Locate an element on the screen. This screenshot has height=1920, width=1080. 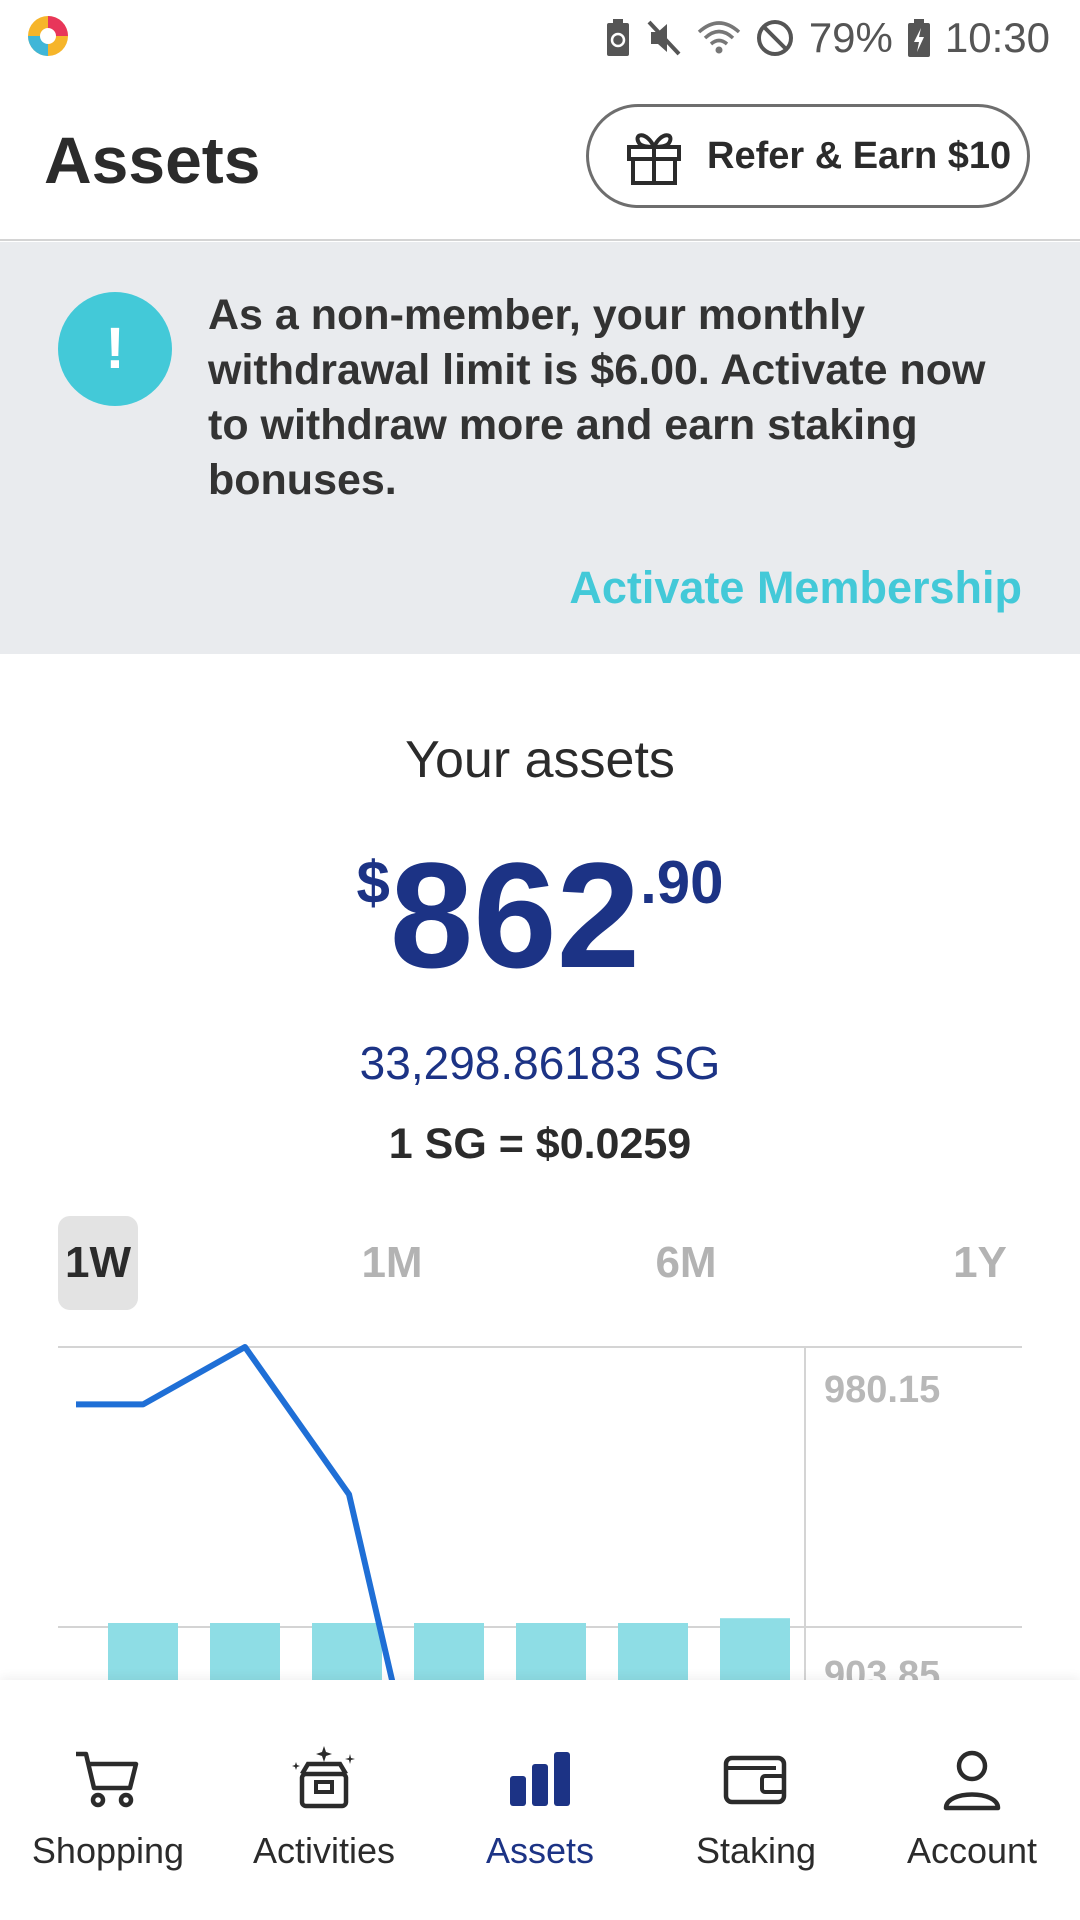
tab-1w: 1W is located at coordinates (98, 1263).